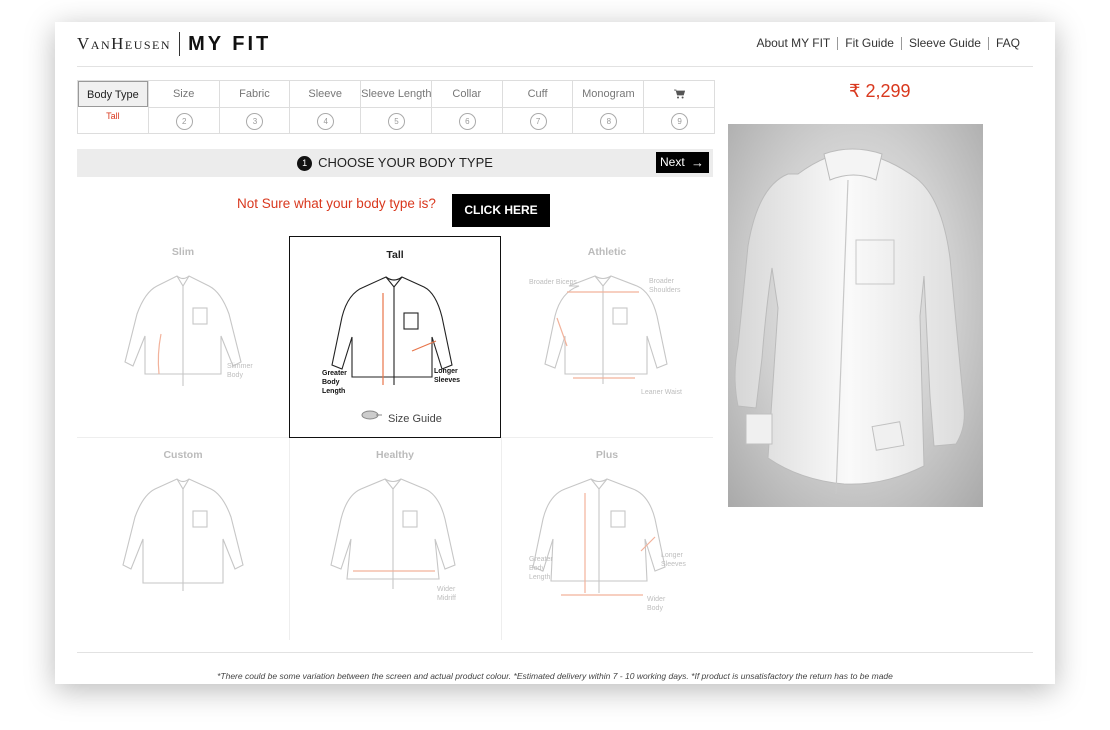 This screenshot has height=730, width=1110. What do you see at coordinates (188, 330) in the screenshot?
I see `slim-shirt-illustration: Slimmer Body` at bounding box center [188, 330].